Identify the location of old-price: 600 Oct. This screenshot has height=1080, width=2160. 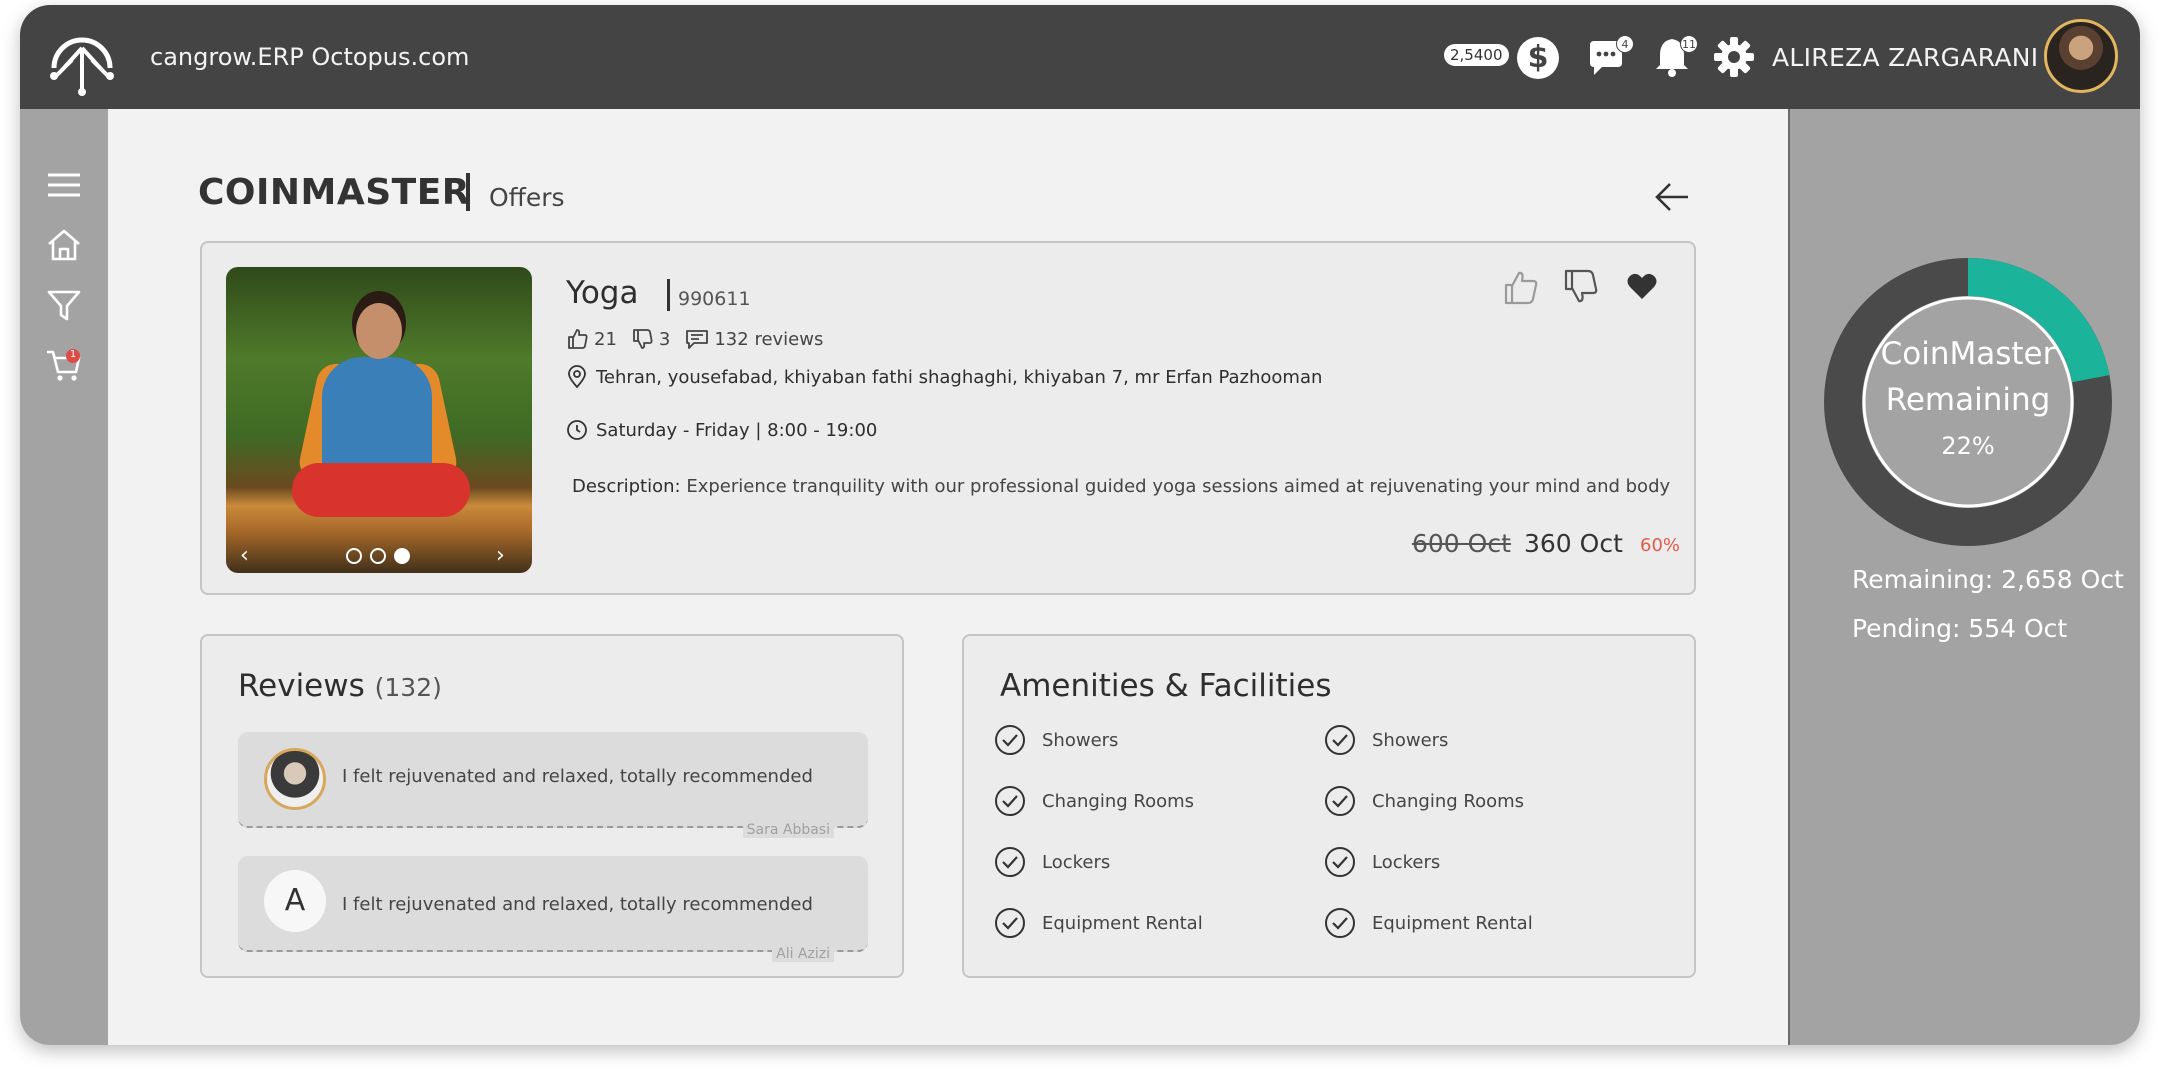
(1461, 543).